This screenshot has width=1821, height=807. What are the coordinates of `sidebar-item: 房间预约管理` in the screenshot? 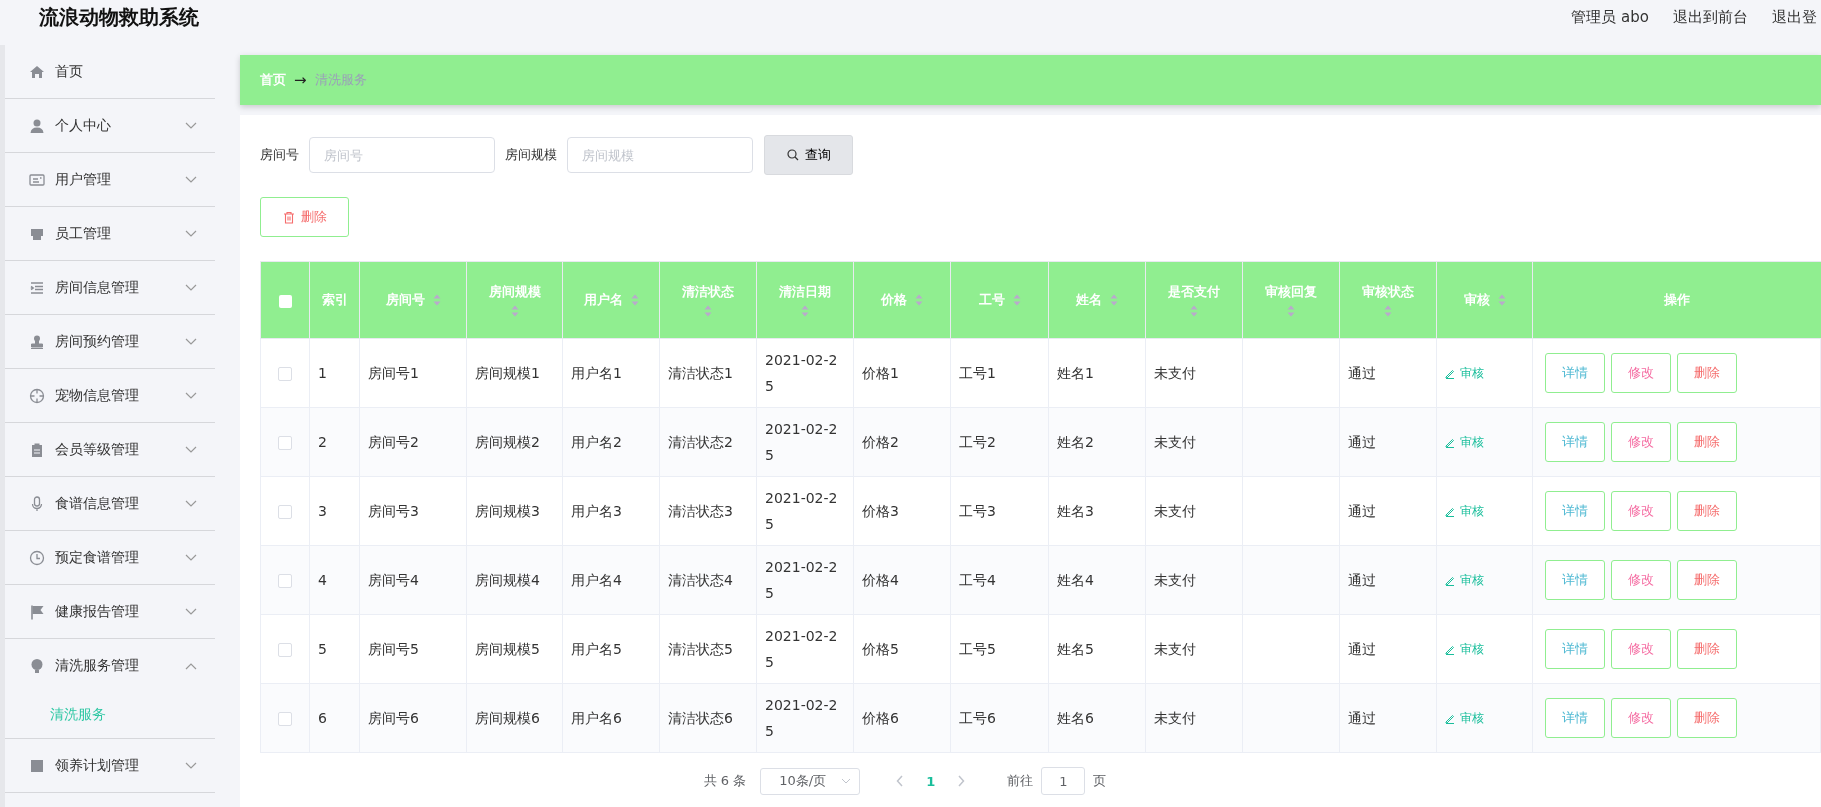 It's located at (110, 341).